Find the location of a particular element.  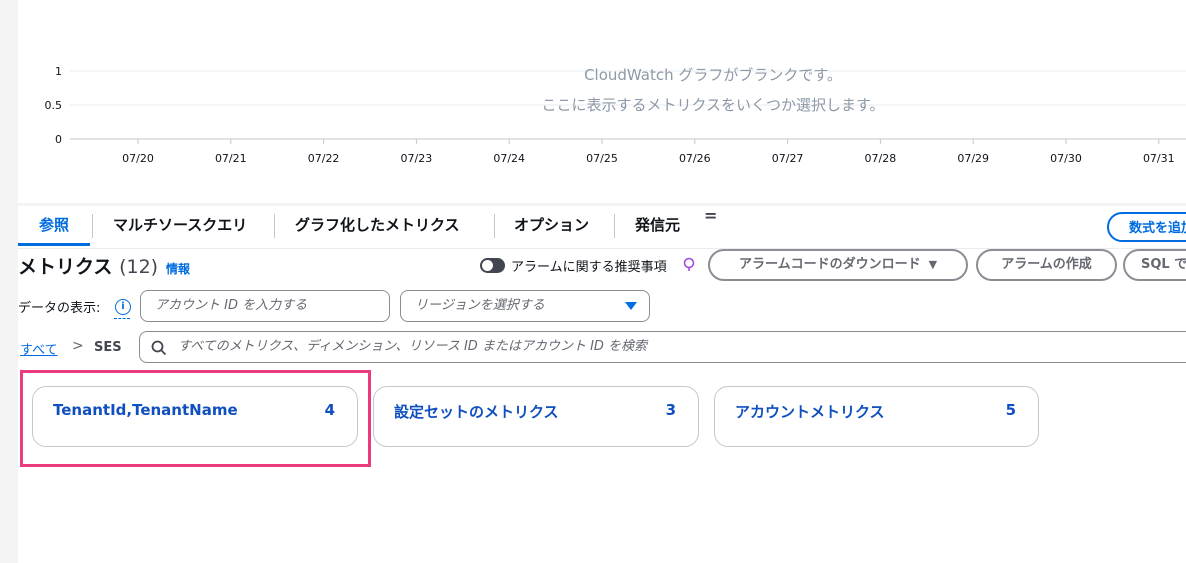

tab-graphed-metrics: グラフ化したメトリクス is located at coordinates (377, 226).